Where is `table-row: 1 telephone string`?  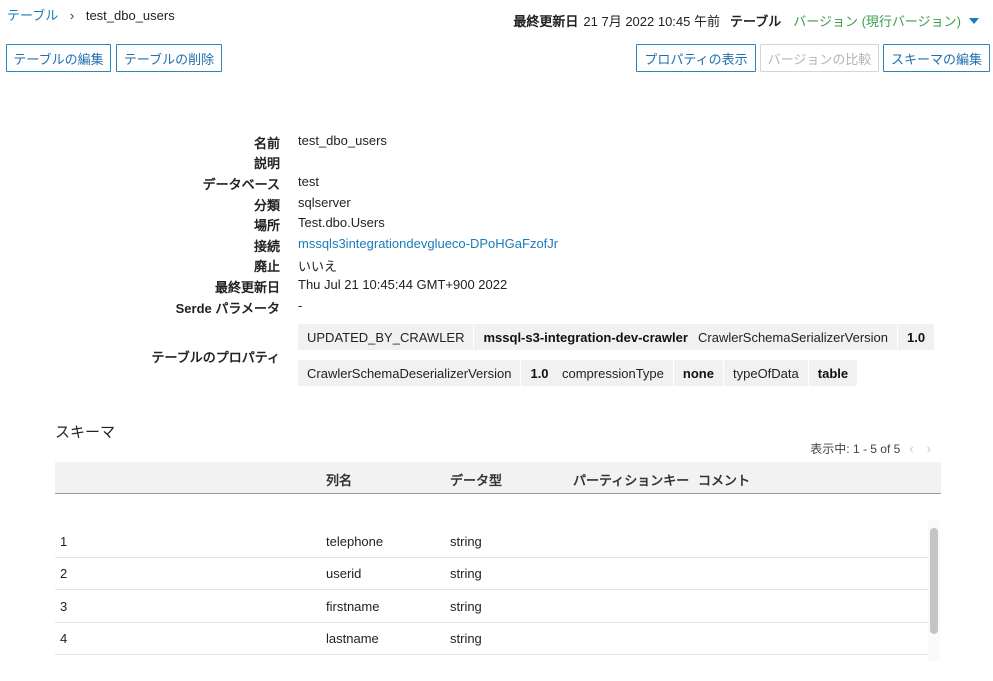 table-row: 1 telephone string is located at coordinates (491, 541).